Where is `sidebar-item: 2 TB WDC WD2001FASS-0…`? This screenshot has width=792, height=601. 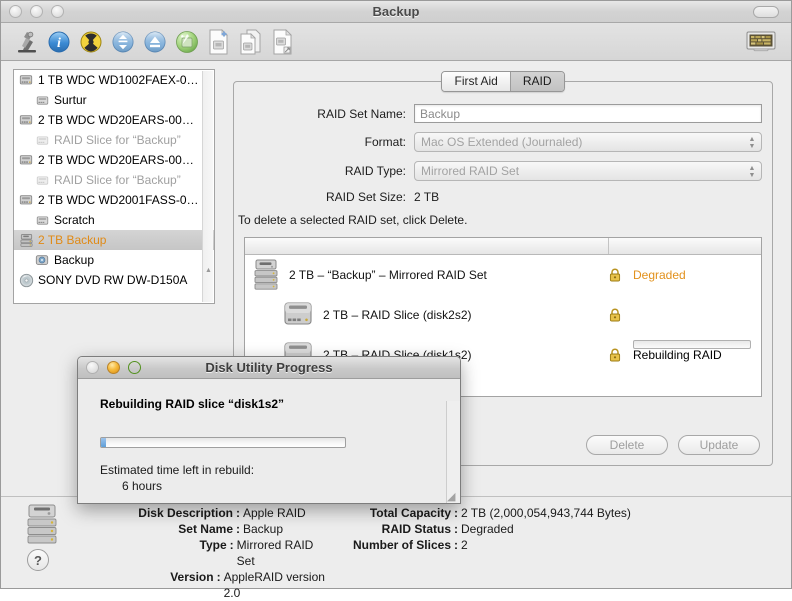
sidebar-item: 2 TB WDC WD2001FASS-0… is located at coordinates (114, 200).